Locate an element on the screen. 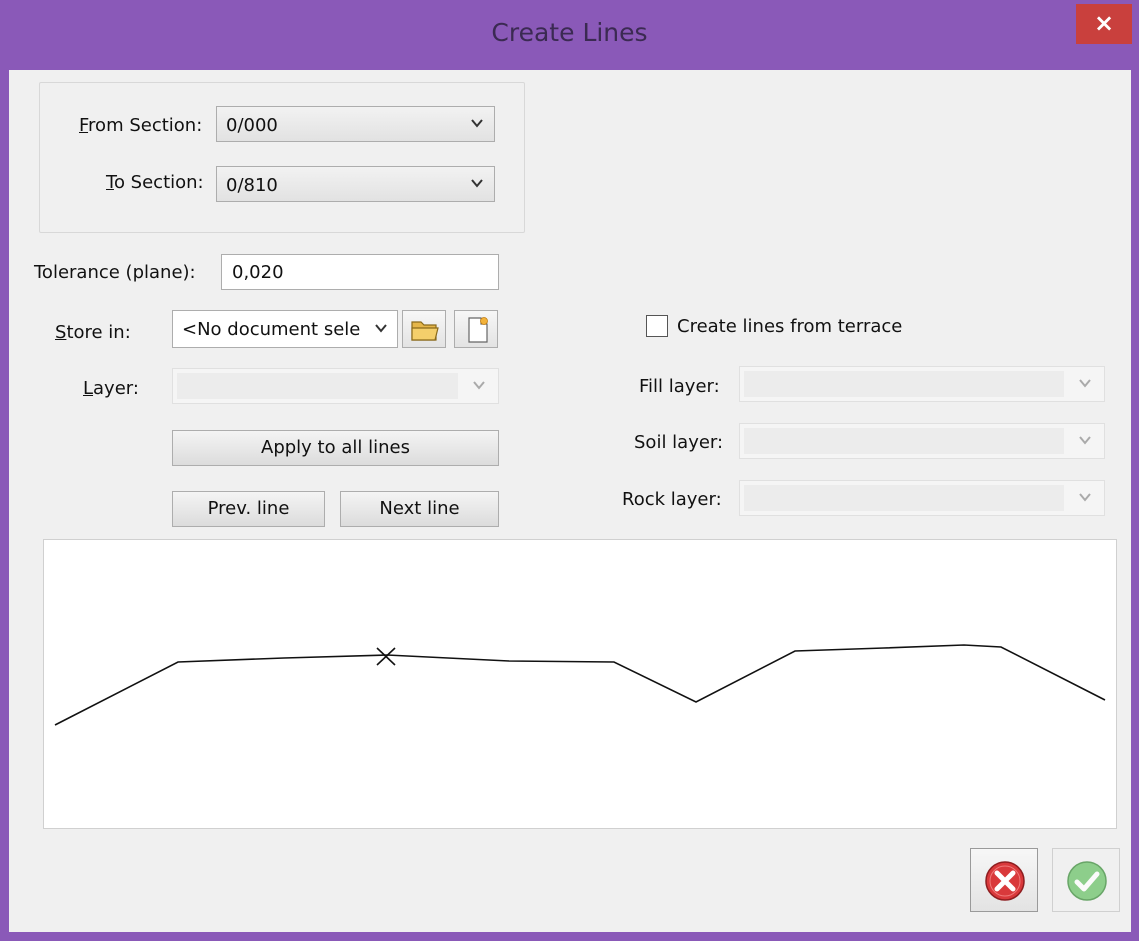 The image size is (1139, 941). title-bar: Create Lines × is located at coordinates (569, 35).